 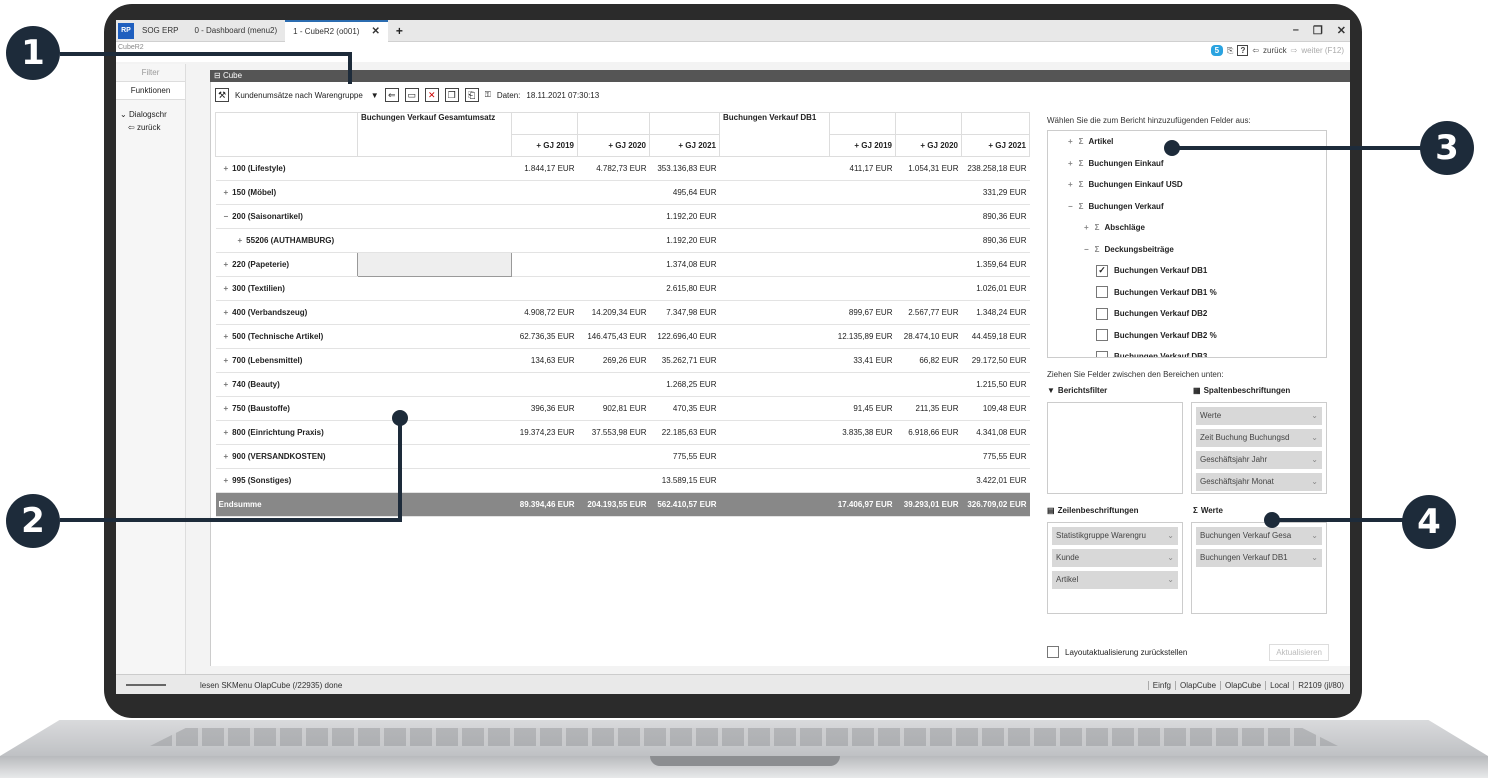 I want to click on value-cell: 495,64 EUR, so click(x=684, y=192).